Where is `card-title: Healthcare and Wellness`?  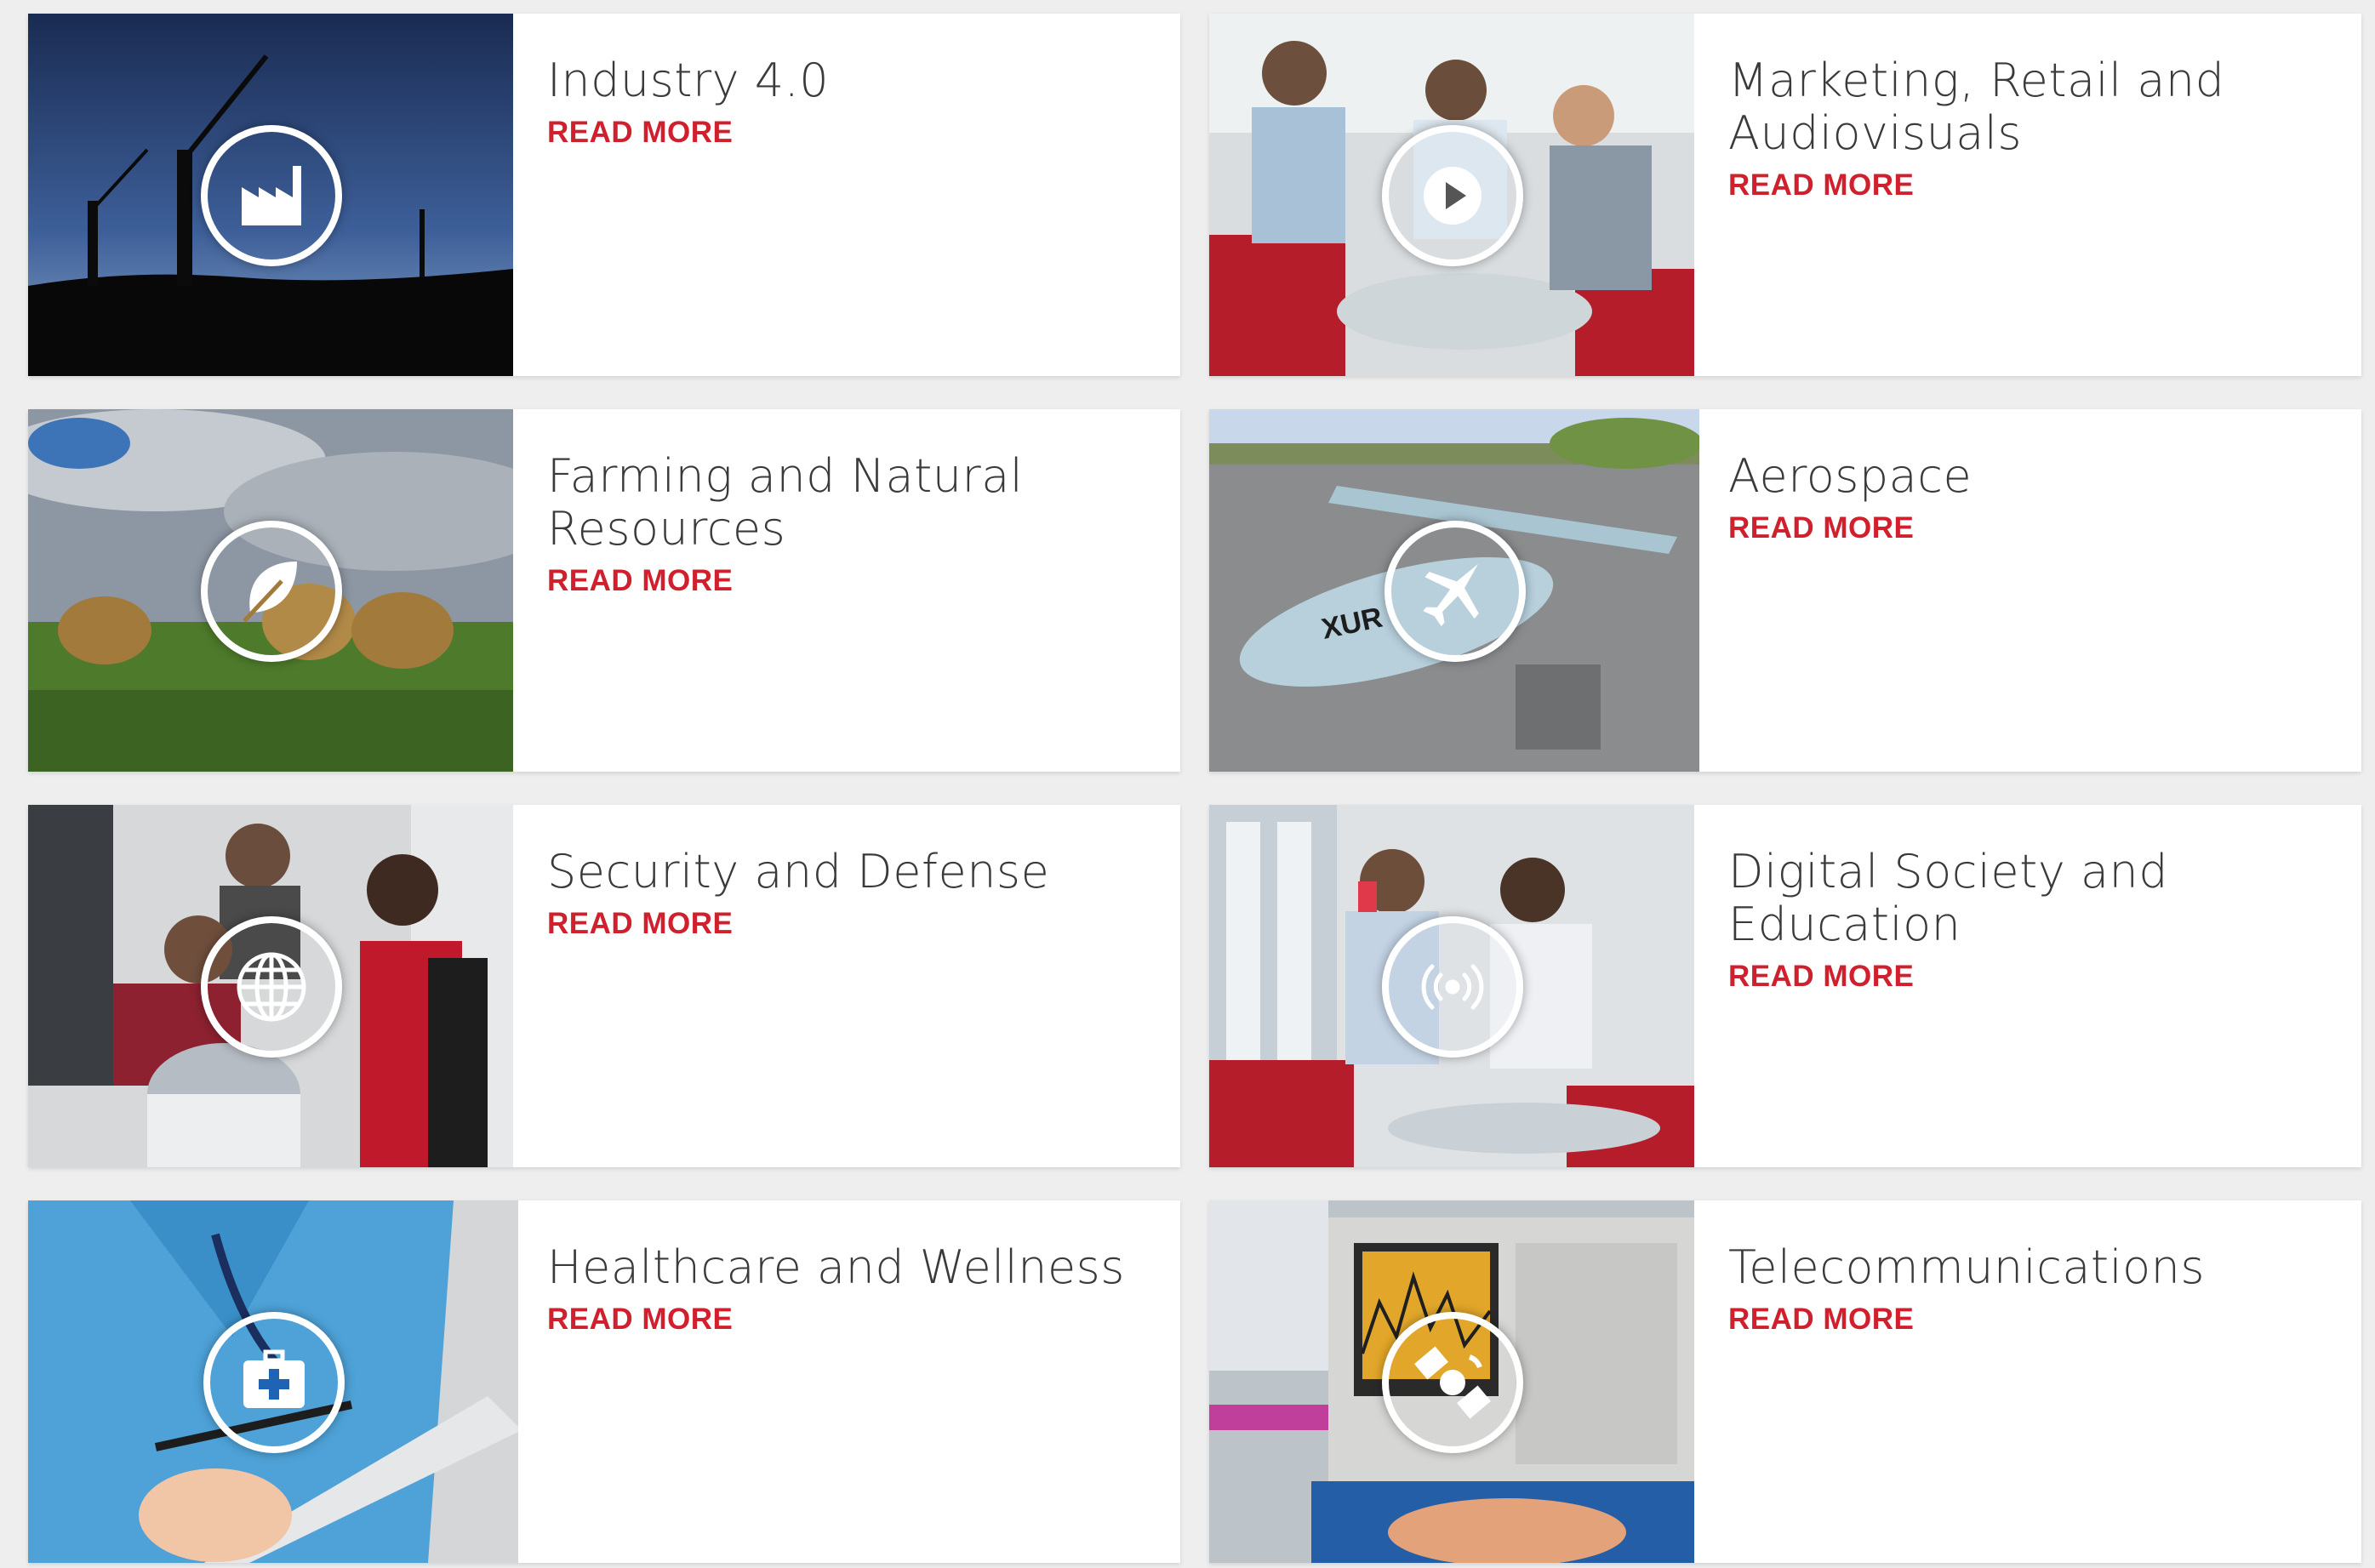
card-title: Healthcare and Wellness is located at coordinates (836, 1267).